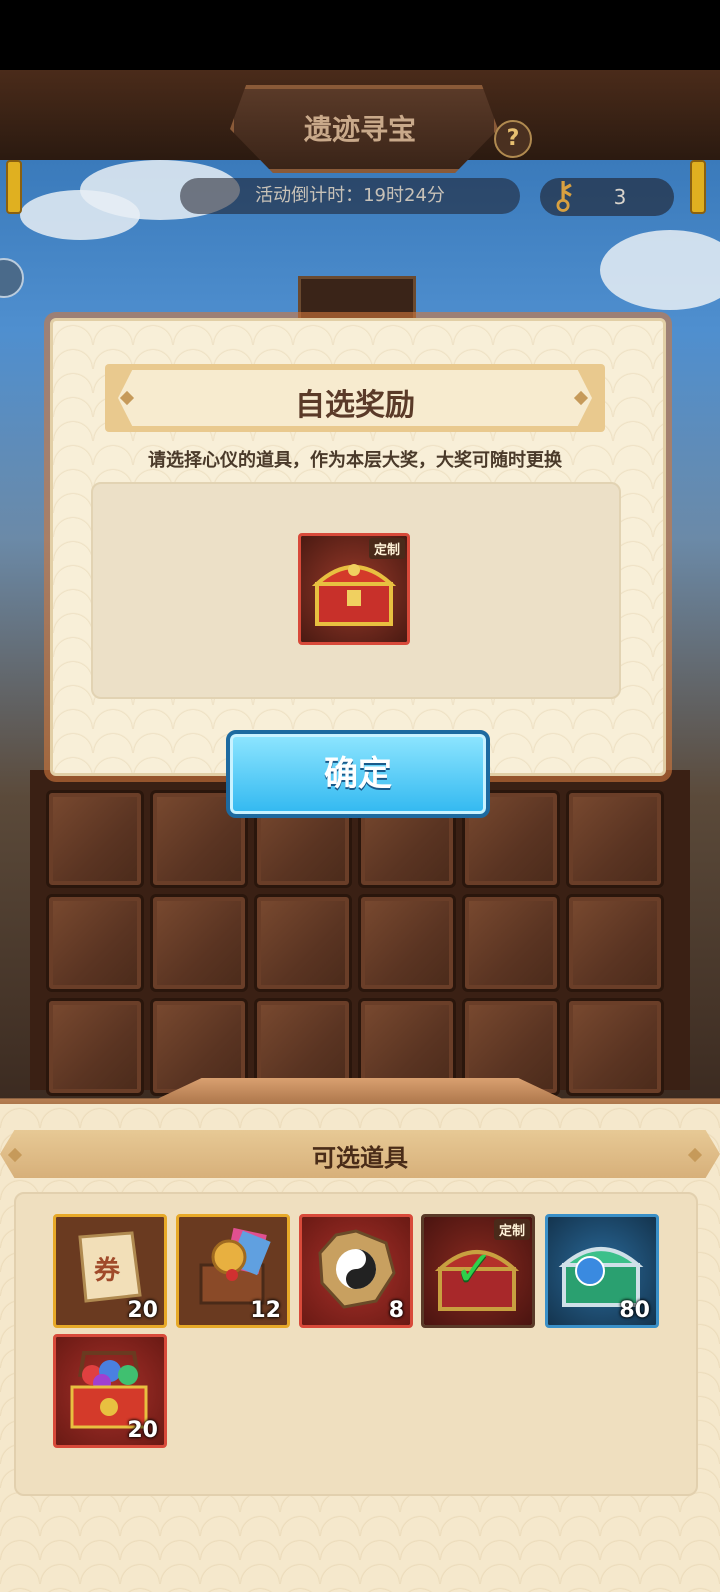 The image size is (720, 1592). I want to click on selected-reward-item: 定制, so click(354, 589).